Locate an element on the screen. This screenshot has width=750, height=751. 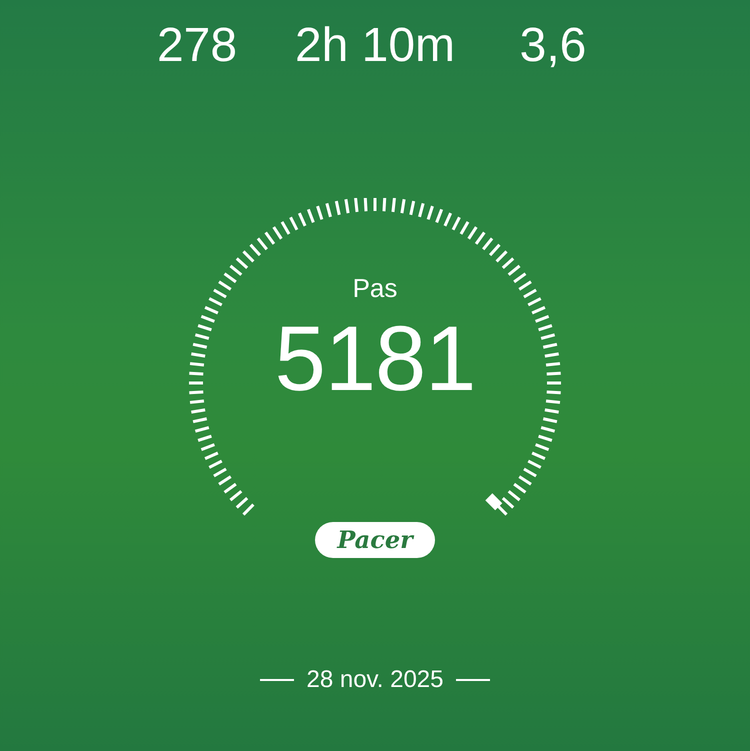
steps-count: 5181 is located at coordinates (375, 359).